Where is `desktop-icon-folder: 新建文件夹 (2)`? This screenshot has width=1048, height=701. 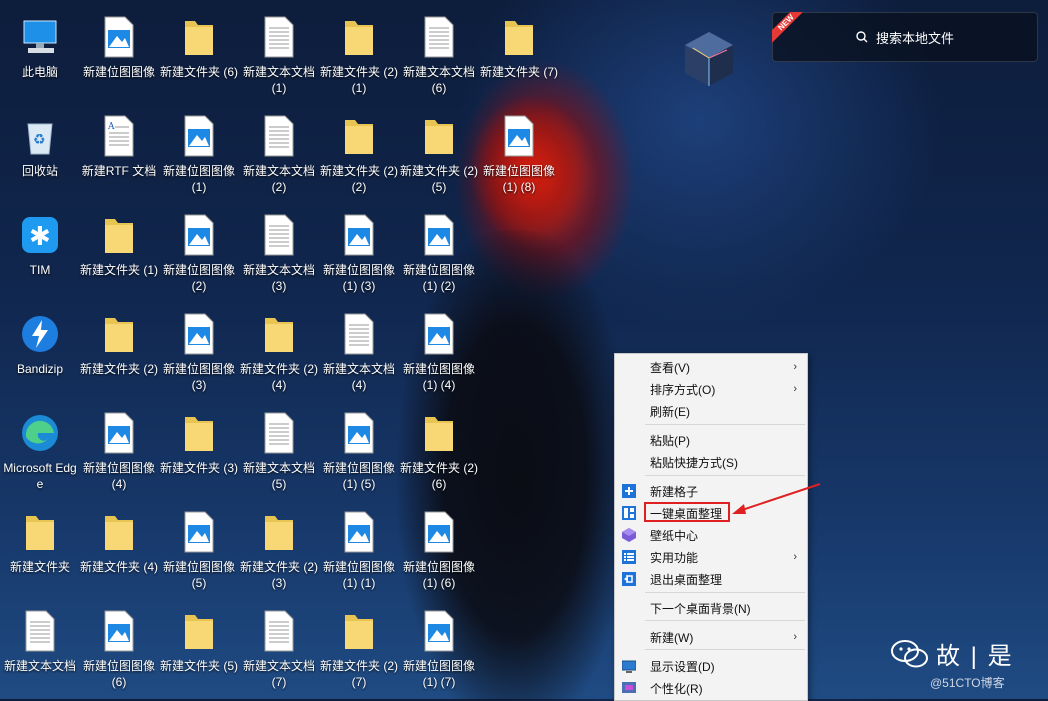
desktop-icon-folder: 新建文件夹 (2) is located at coordinates (119, 349).